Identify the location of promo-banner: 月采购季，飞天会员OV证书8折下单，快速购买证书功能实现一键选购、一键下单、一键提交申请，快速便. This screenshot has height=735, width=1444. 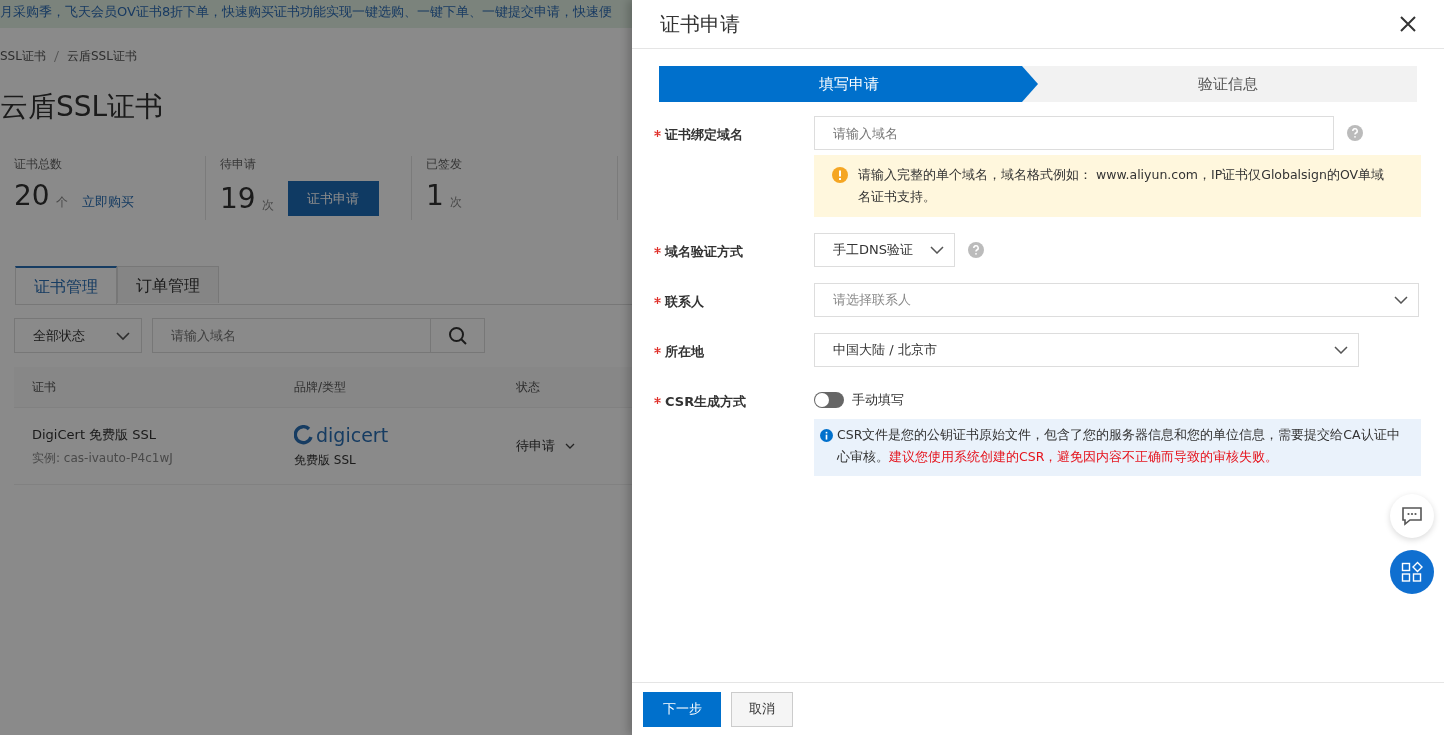
(316, 14).